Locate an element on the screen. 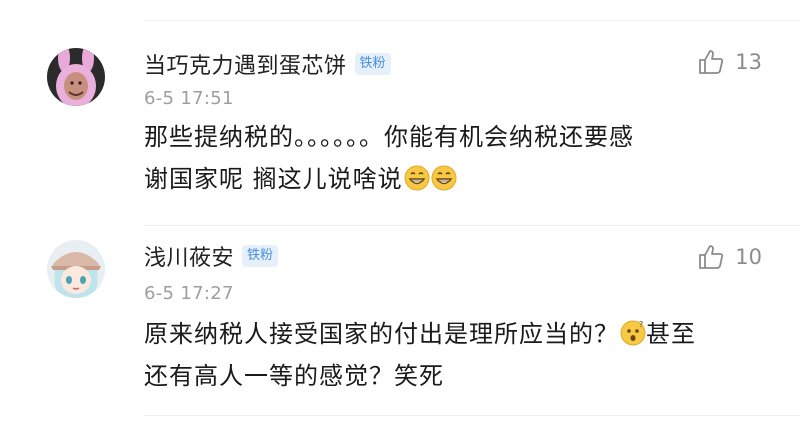 This screenshot has height=432, width=800. like-count: 10 is located at coordinates (748, 257).